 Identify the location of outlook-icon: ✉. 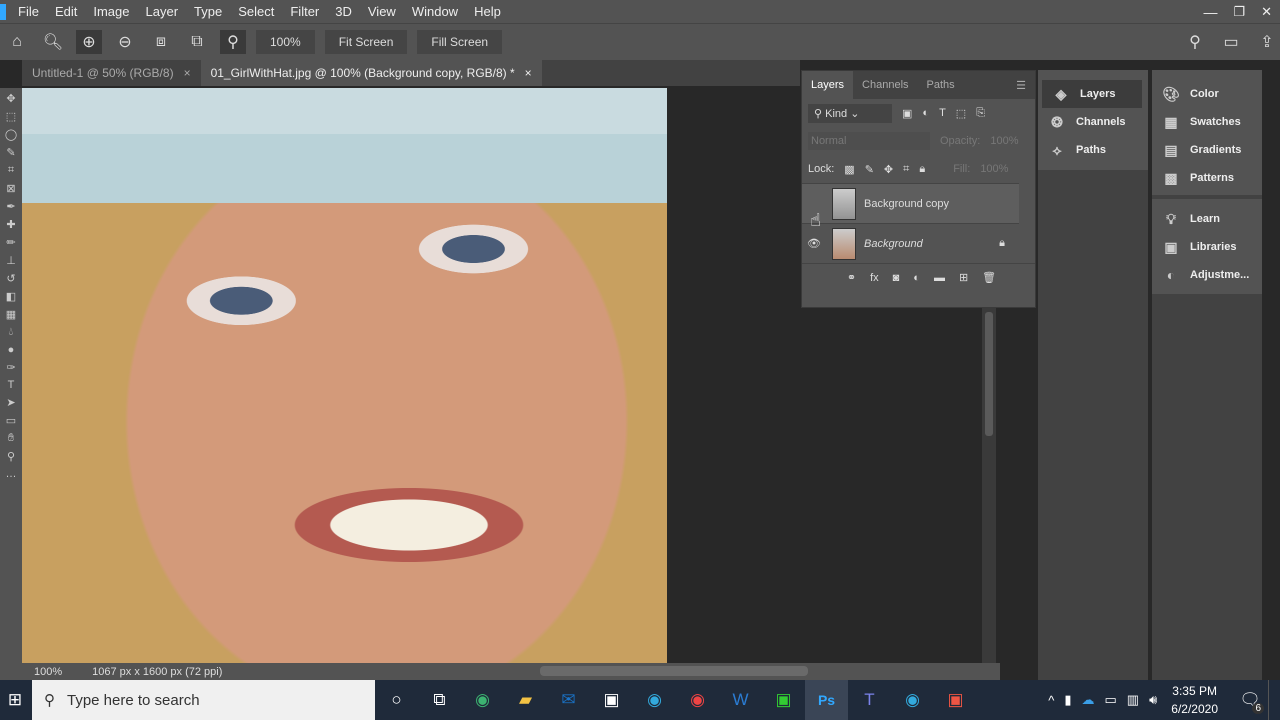
(568, 700).